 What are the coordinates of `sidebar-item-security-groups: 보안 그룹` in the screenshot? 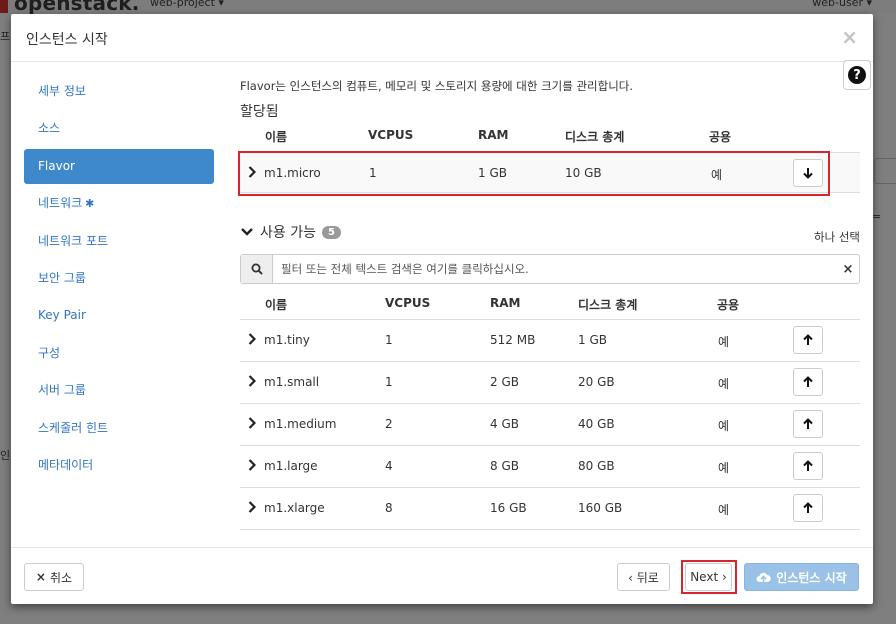 It's located at (119, 278).